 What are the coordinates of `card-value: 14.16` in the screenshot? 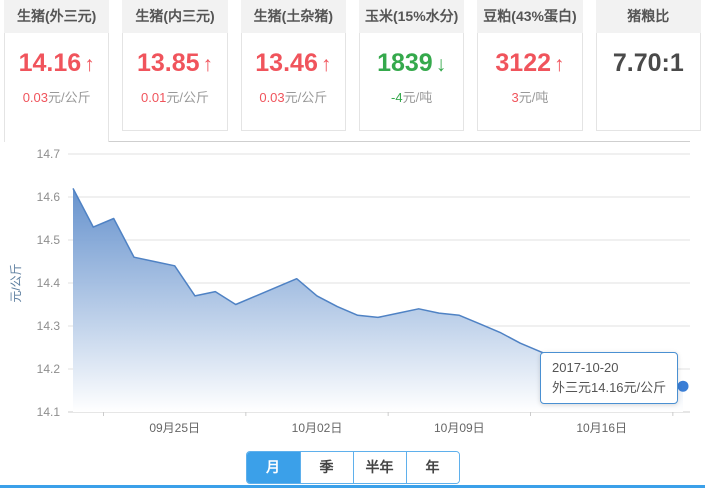 It's located at (50, 63).